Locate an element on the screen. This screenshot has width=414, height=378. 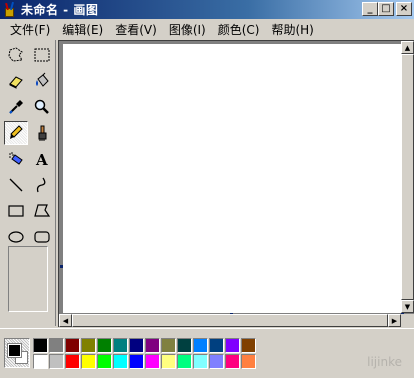
magnifier-tool is located at coordinates (42, 107).